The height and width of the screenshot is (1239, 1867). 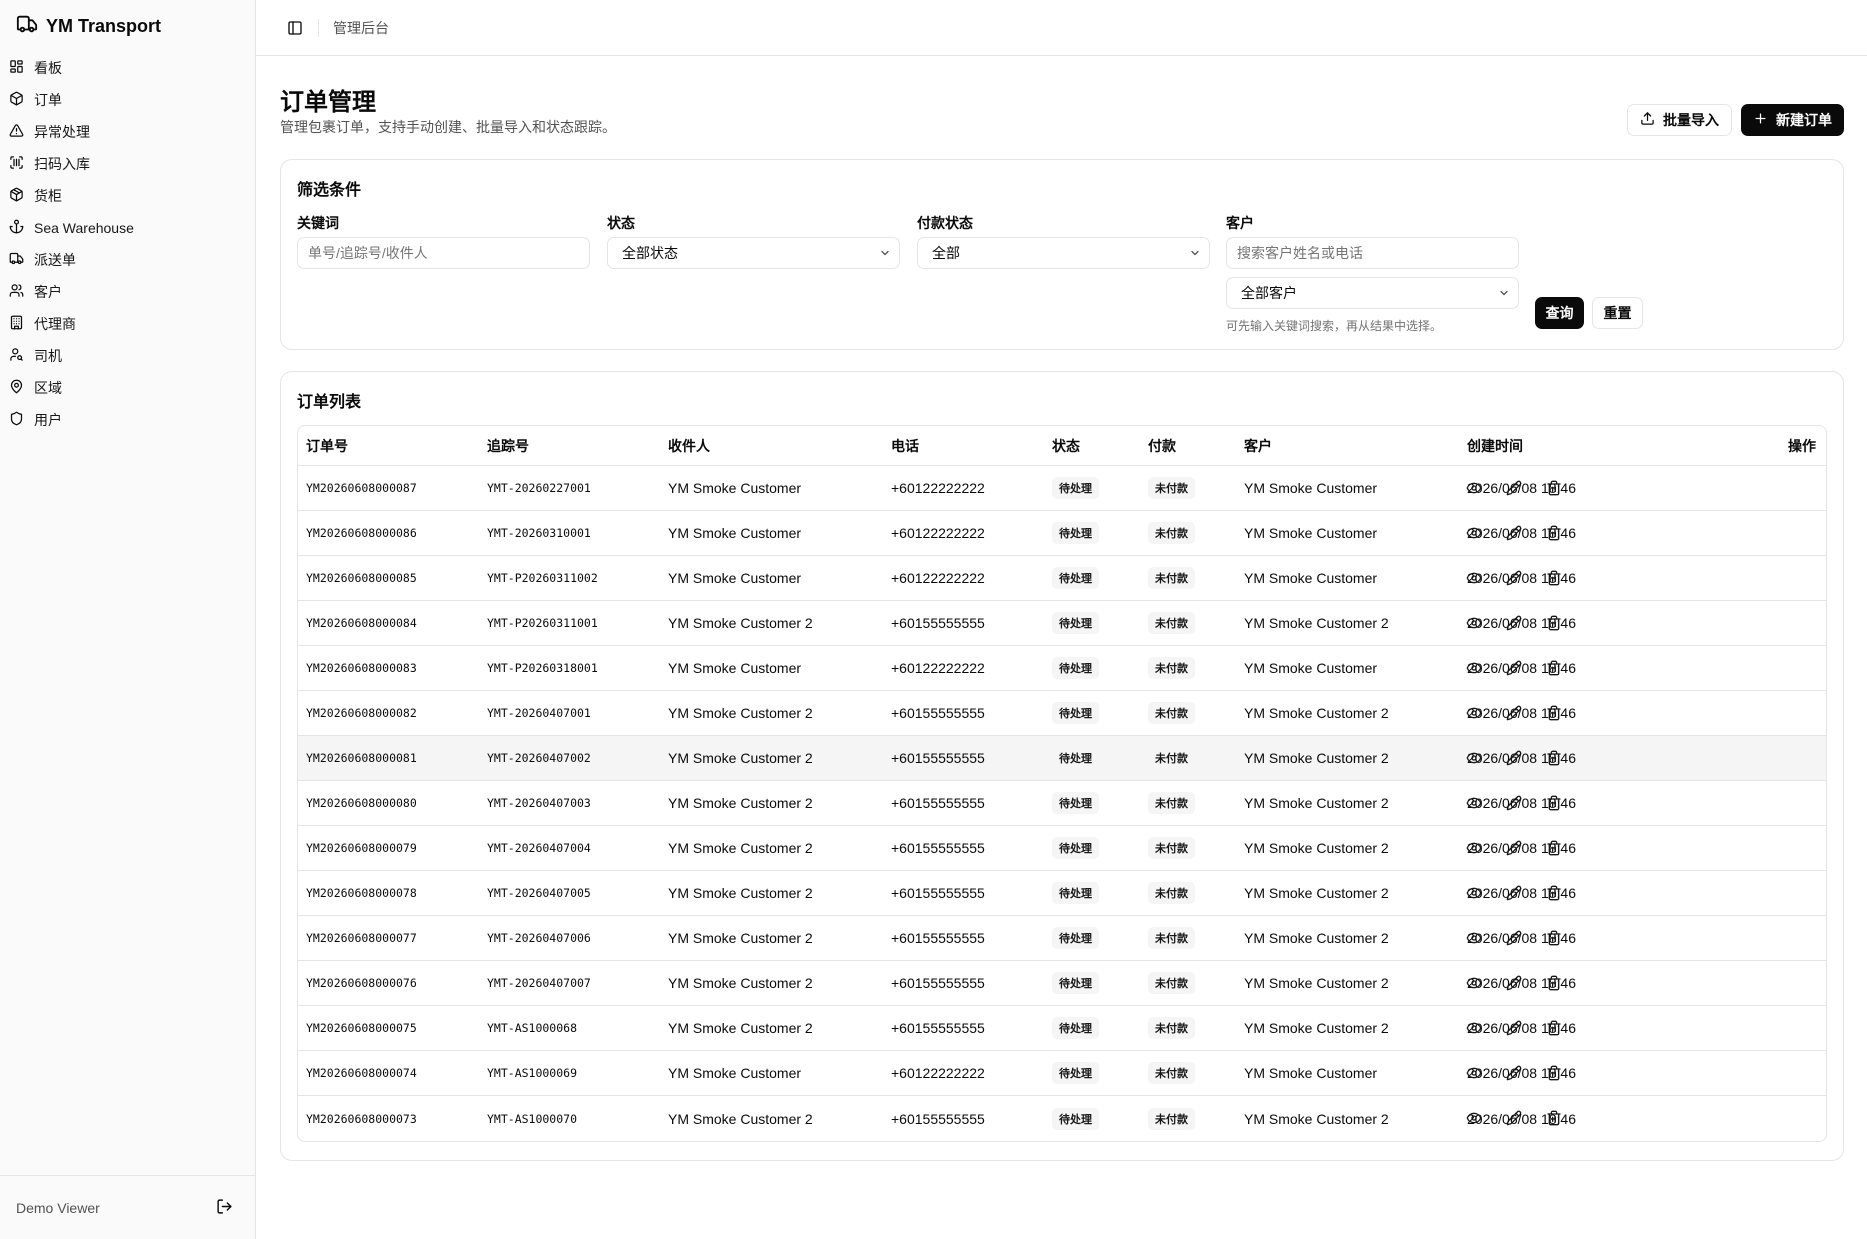 I want to click on logout-icon, so click(x=224, y=1208).